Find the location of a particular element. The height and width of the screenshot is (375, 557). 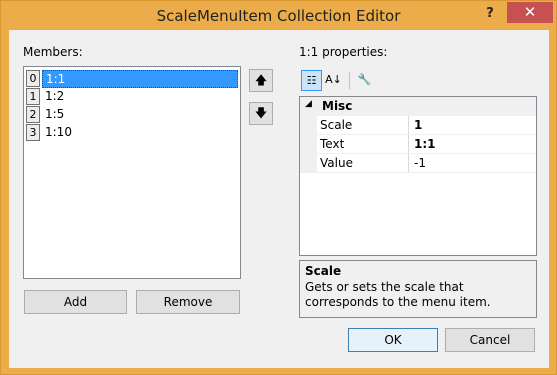

item-text: 1:10 is located at coordinates (58, 132).